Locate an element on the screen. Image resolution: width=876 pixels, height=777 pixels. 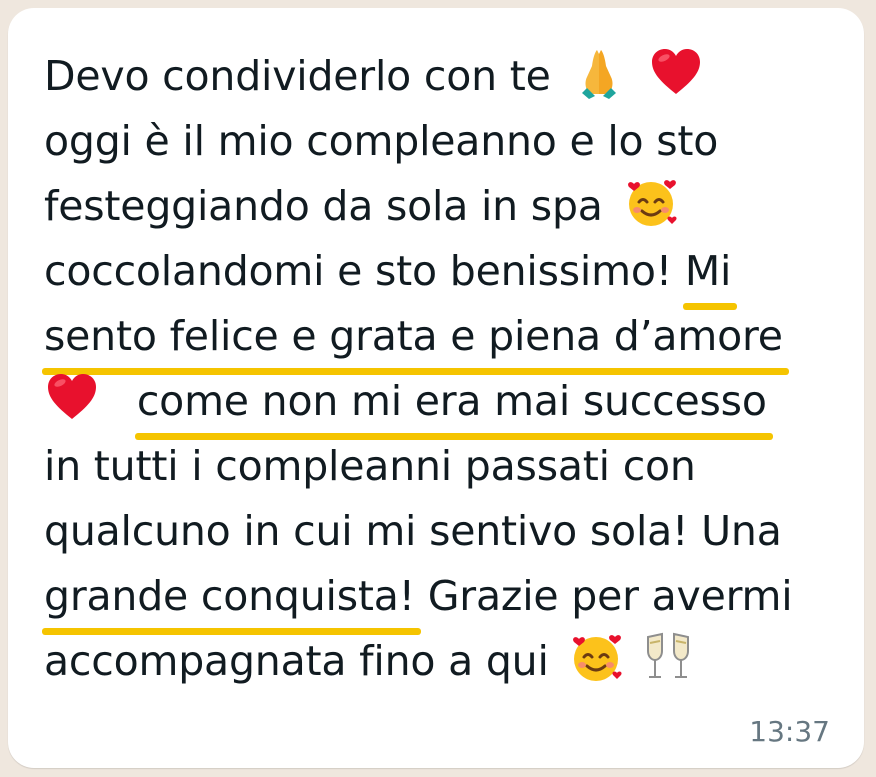
highlighted-text: grande conquista! is located at coordinates (231, 599).